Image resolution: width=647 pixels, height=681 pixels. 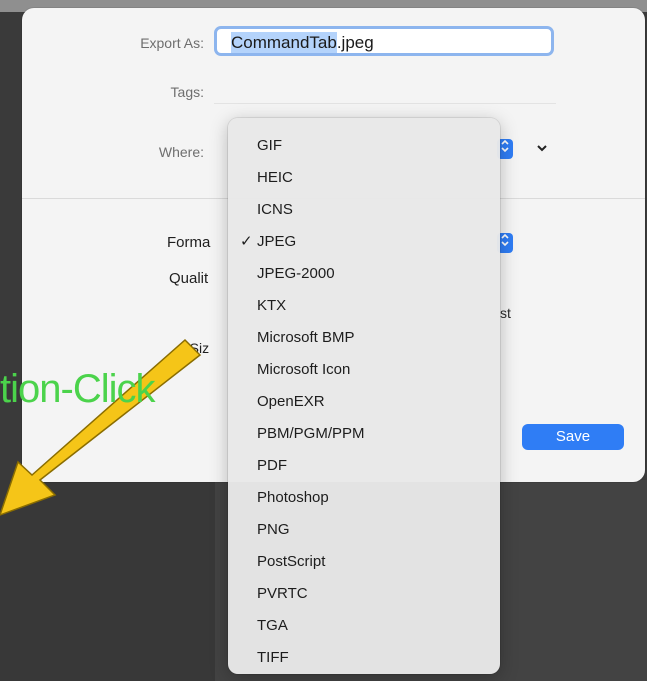 I want to click on menu-item-pbm-pgm-ppm: PBM/PGM/PPM, so click(x=364, y=434).